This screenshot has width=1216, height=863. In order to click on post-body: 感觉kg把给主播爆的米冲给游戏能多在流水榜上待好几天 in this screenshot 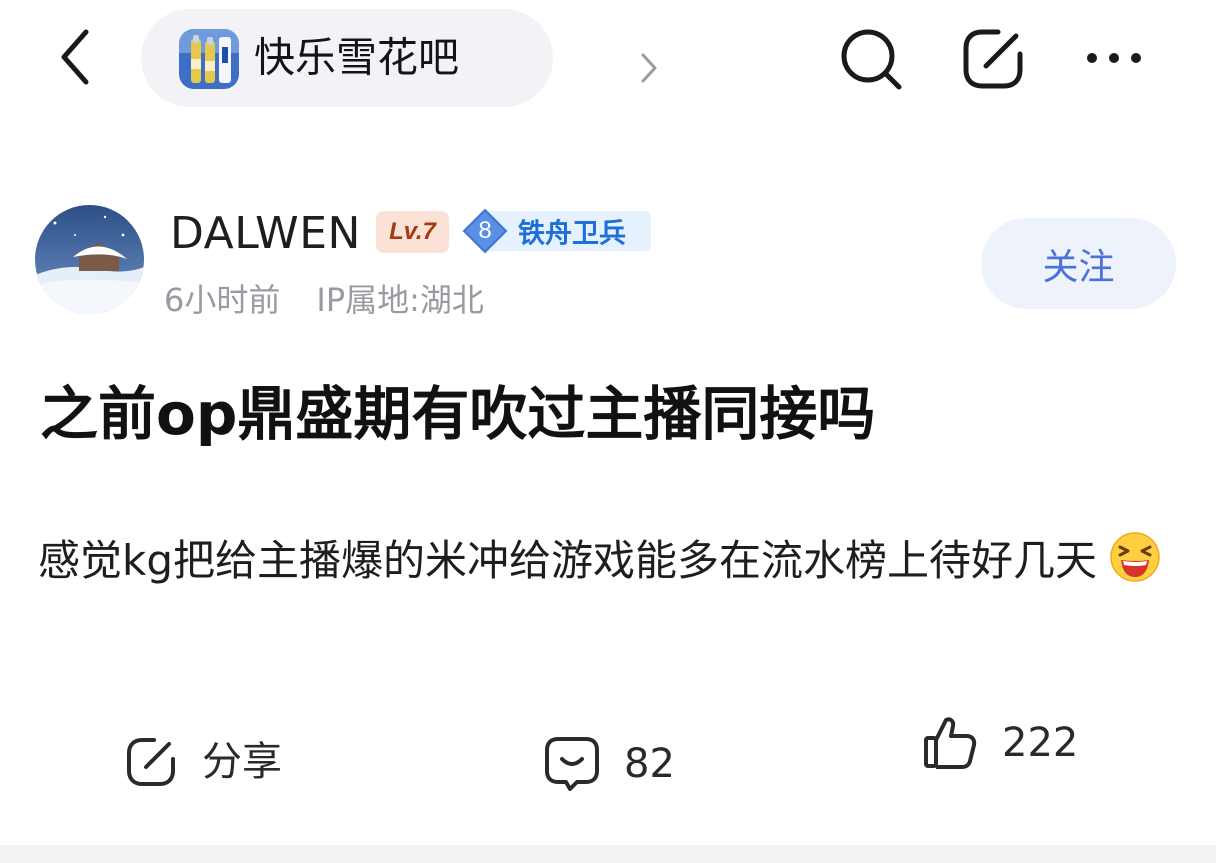, I will do `click(610, 561)`.